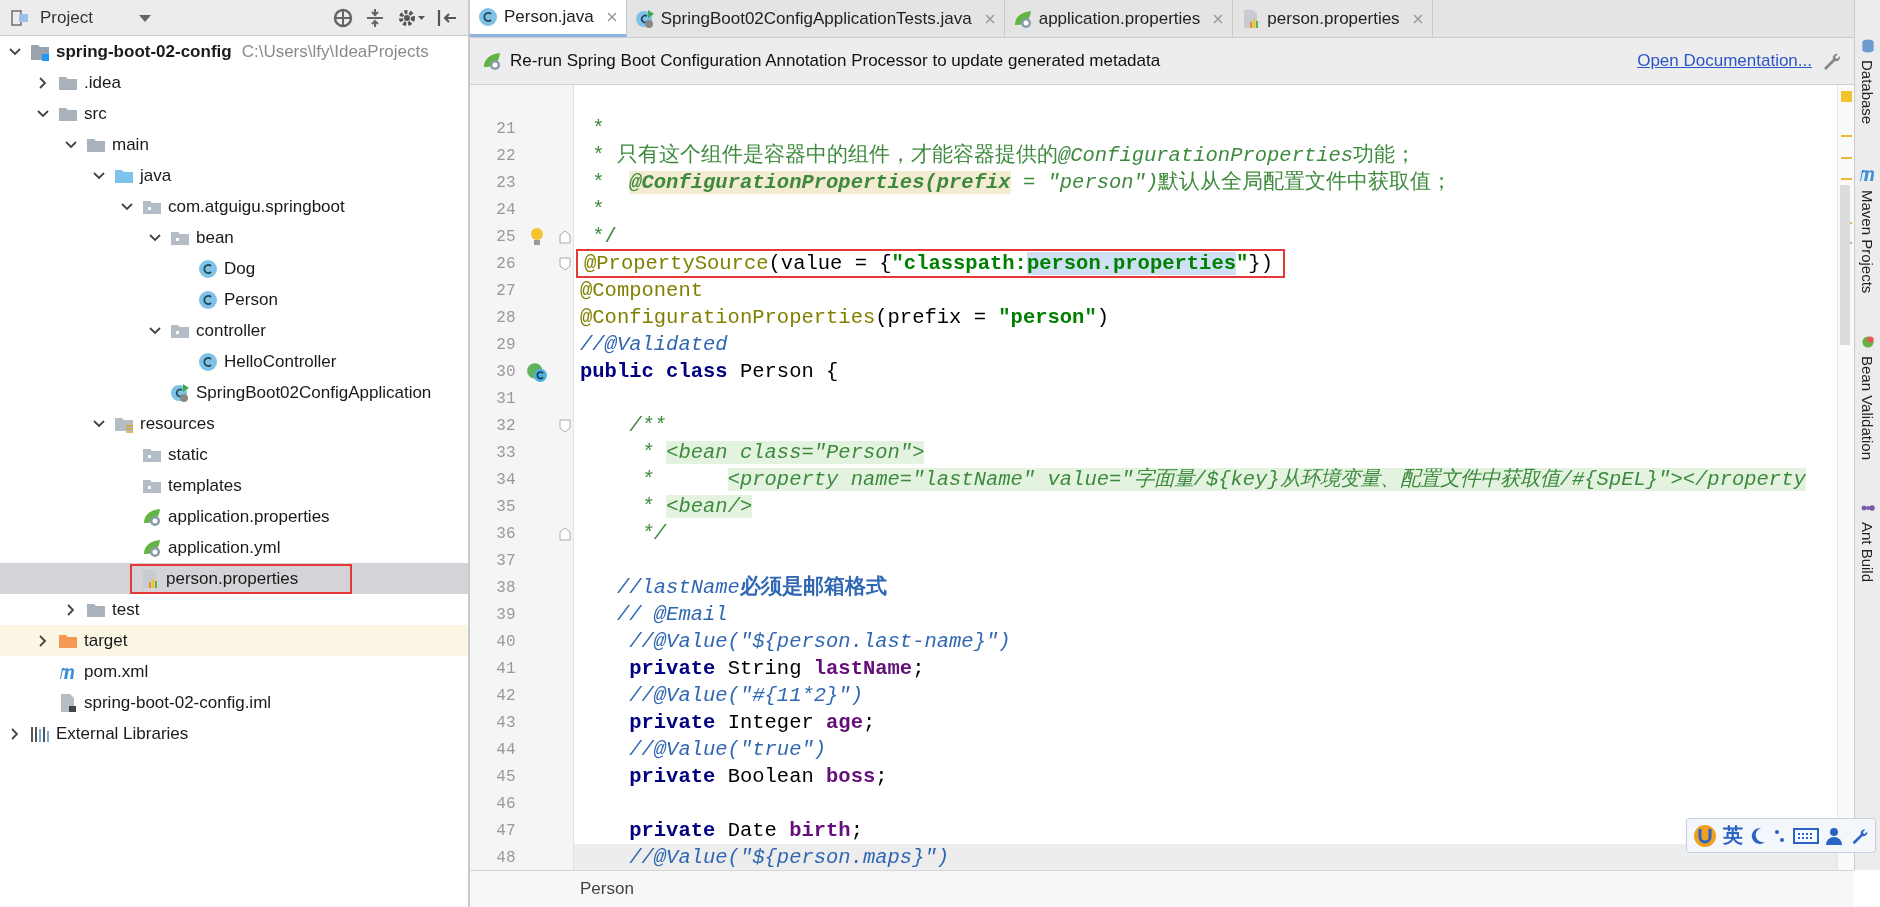  What do you see at coordinates (234, 671) in the screenshot?
I see `tree-item: pom.xml` at bounding box center [234, 671].